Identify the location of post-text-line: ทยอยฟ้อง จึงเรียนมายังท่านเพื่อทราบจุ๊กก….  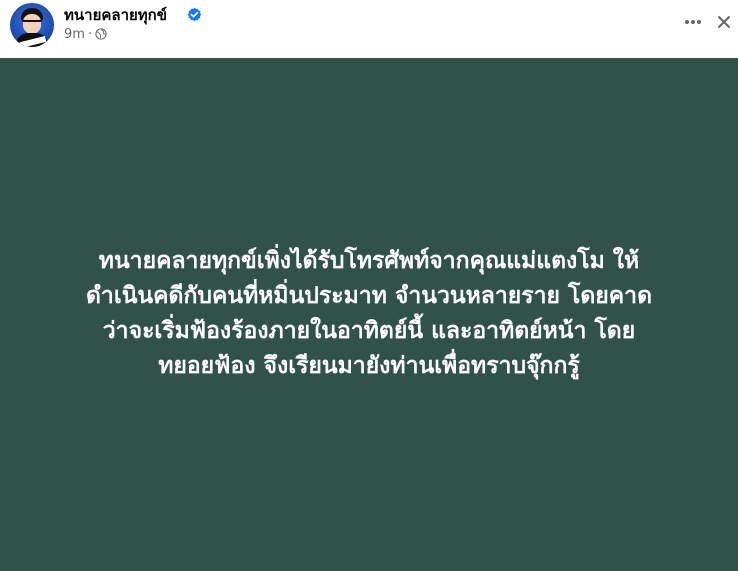
(369, 366).